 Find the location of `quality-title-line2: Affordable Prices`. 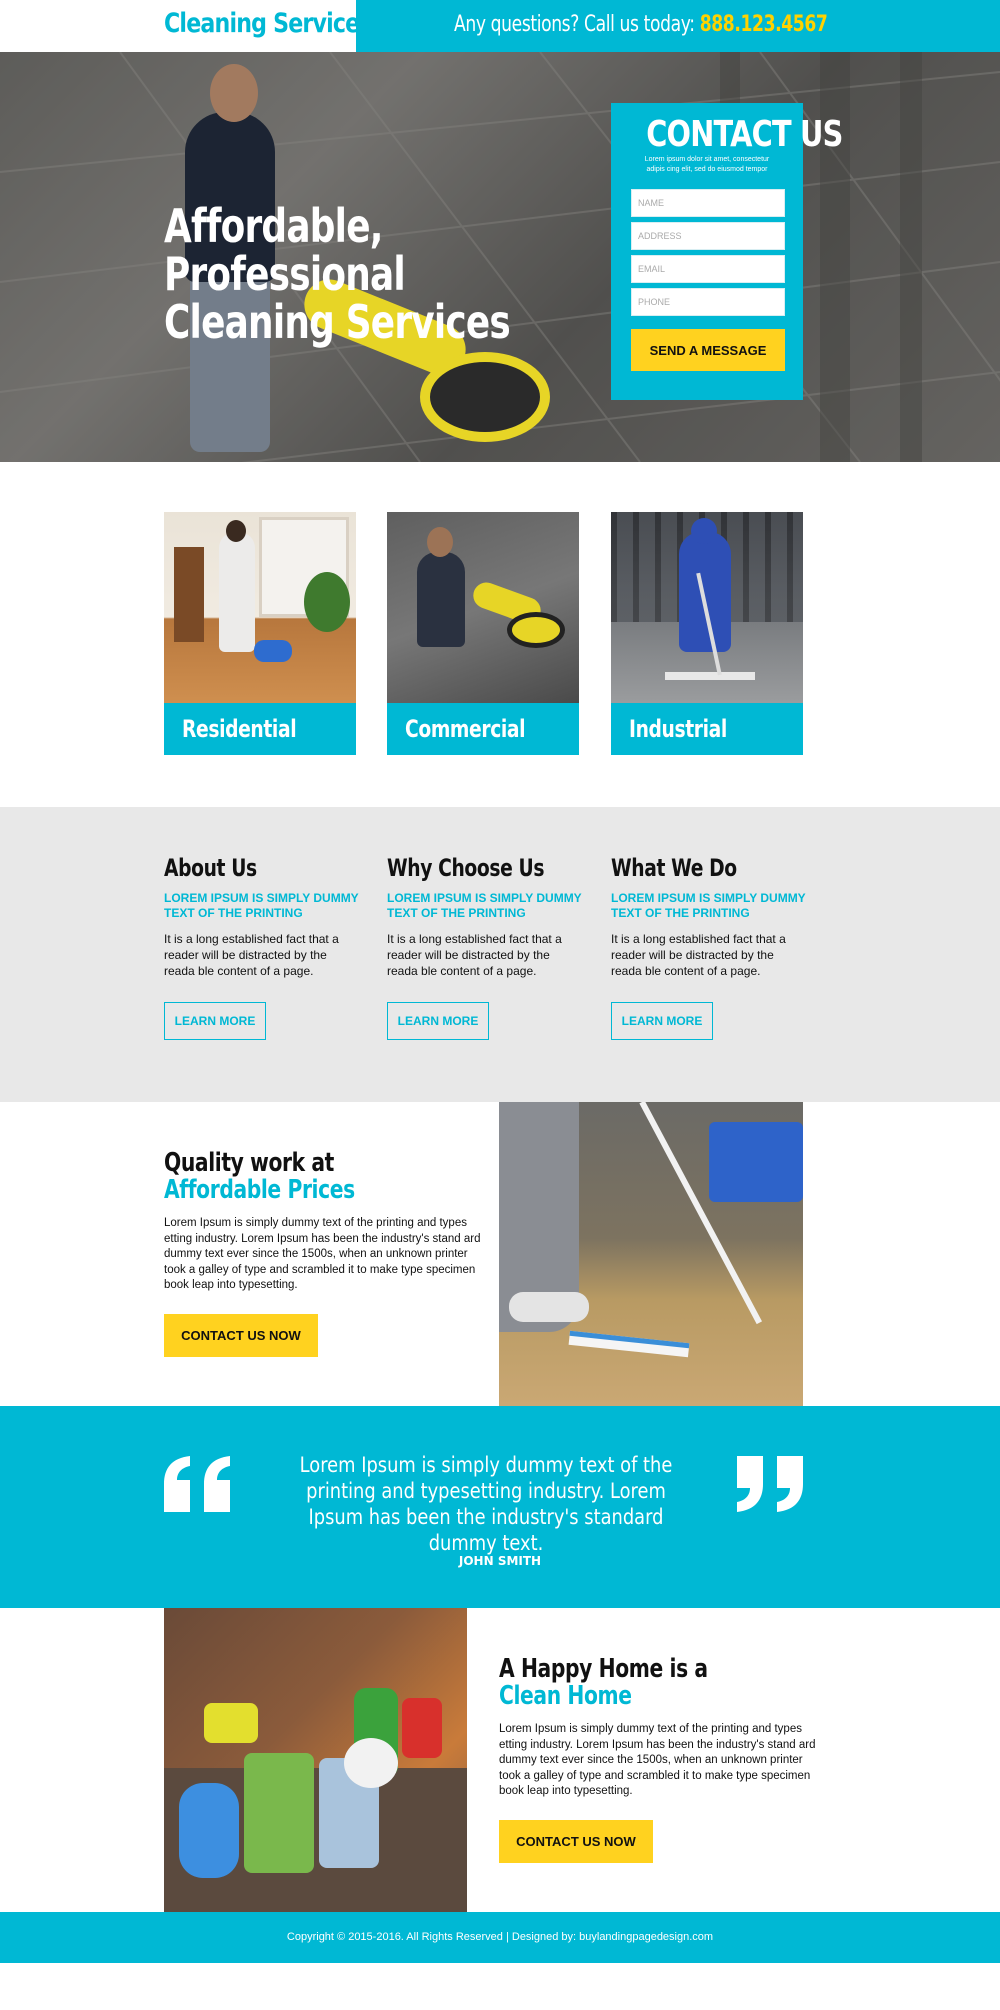

quality-title-line2: Affordable Prices is located at coordinates (259, 1190).